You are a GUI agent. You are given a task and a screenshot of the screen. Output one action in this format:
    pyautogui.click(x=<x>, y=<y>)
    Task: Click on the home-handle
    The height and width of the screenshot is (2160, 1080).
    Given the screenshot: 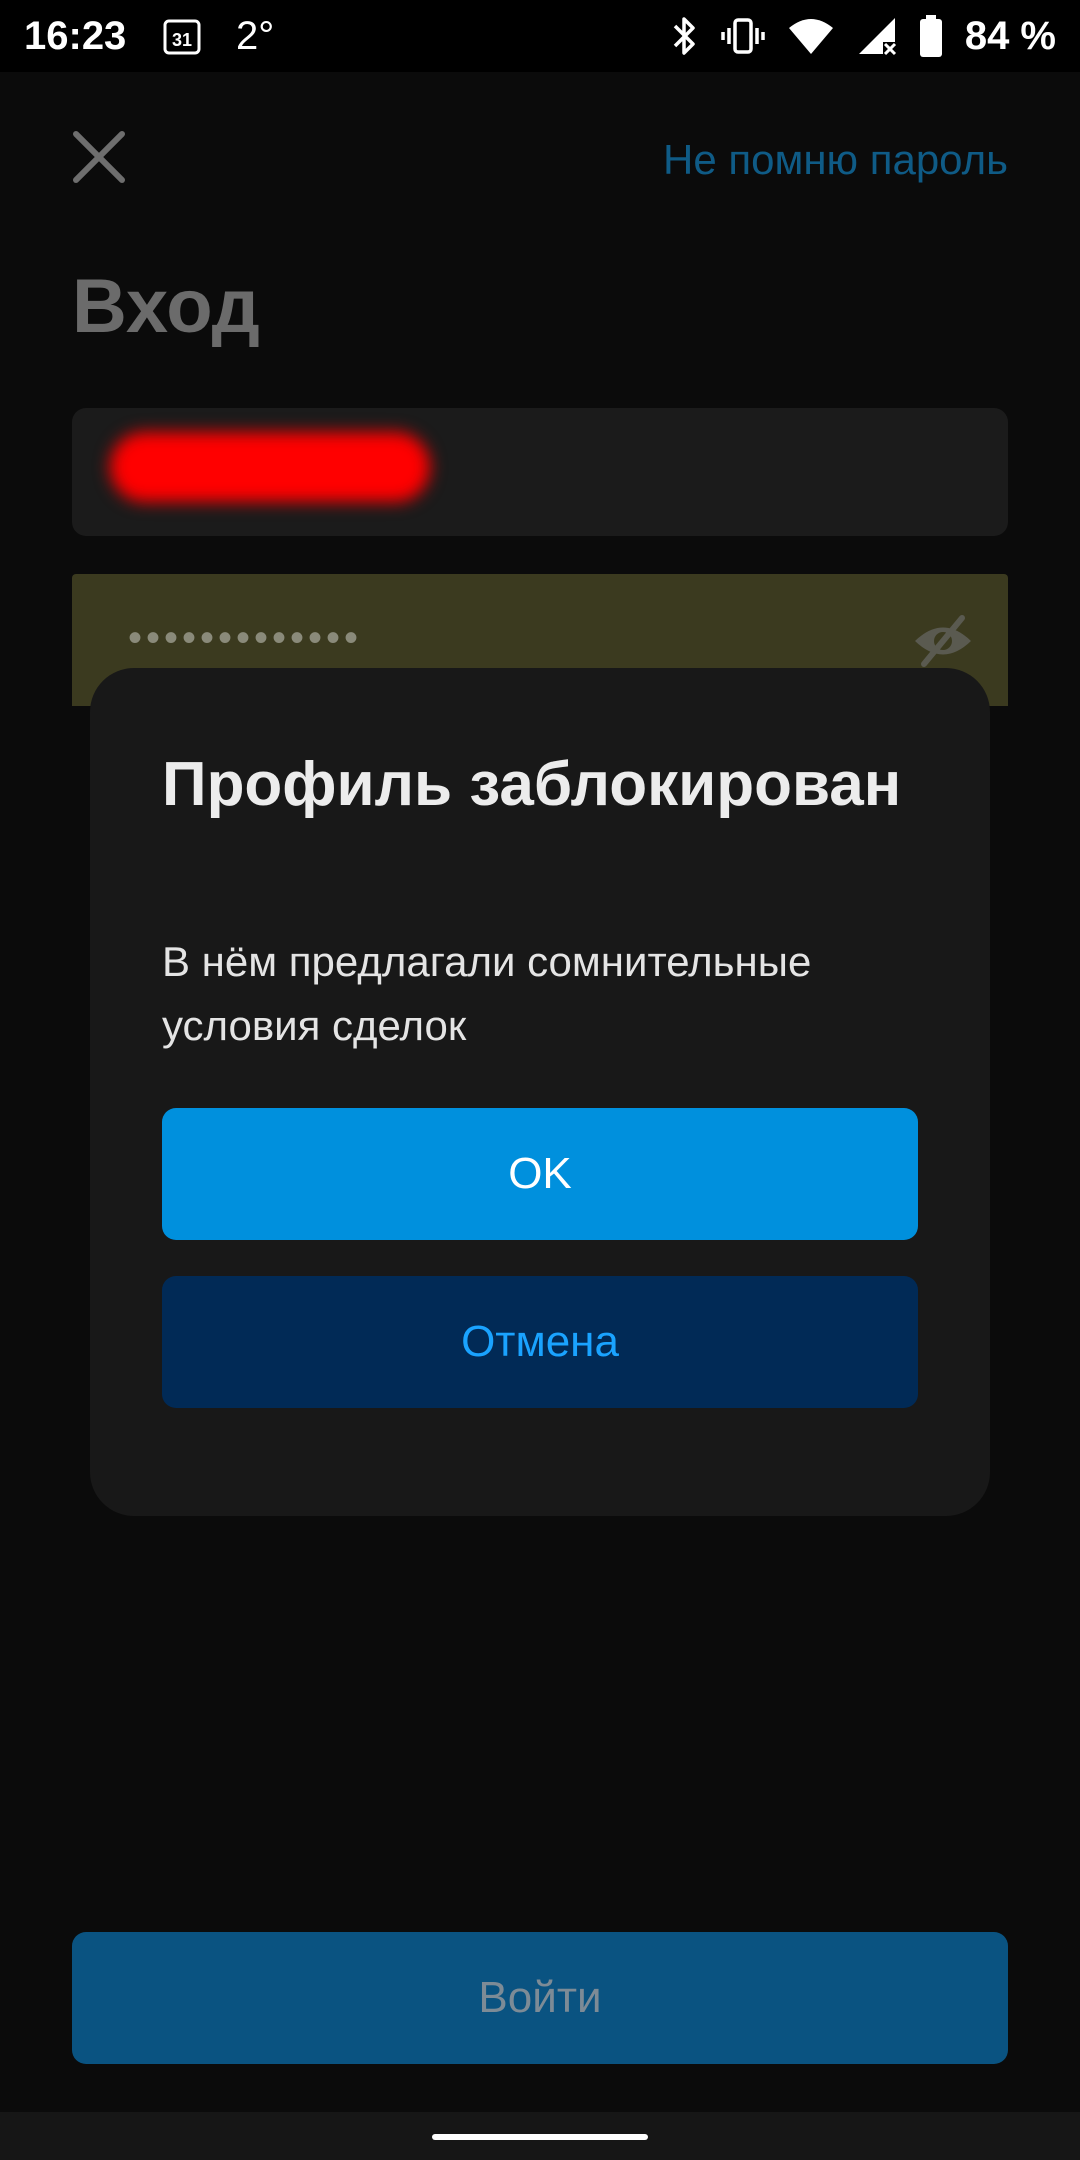 What is the action you would take?
    pyautogui.click(x=540, y=2137)
    